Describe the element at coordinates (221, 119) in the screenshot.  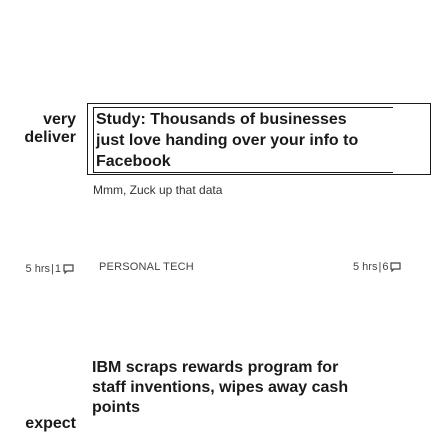
I see `featured-headline-line: Study: Thousands of businesses` at that location.